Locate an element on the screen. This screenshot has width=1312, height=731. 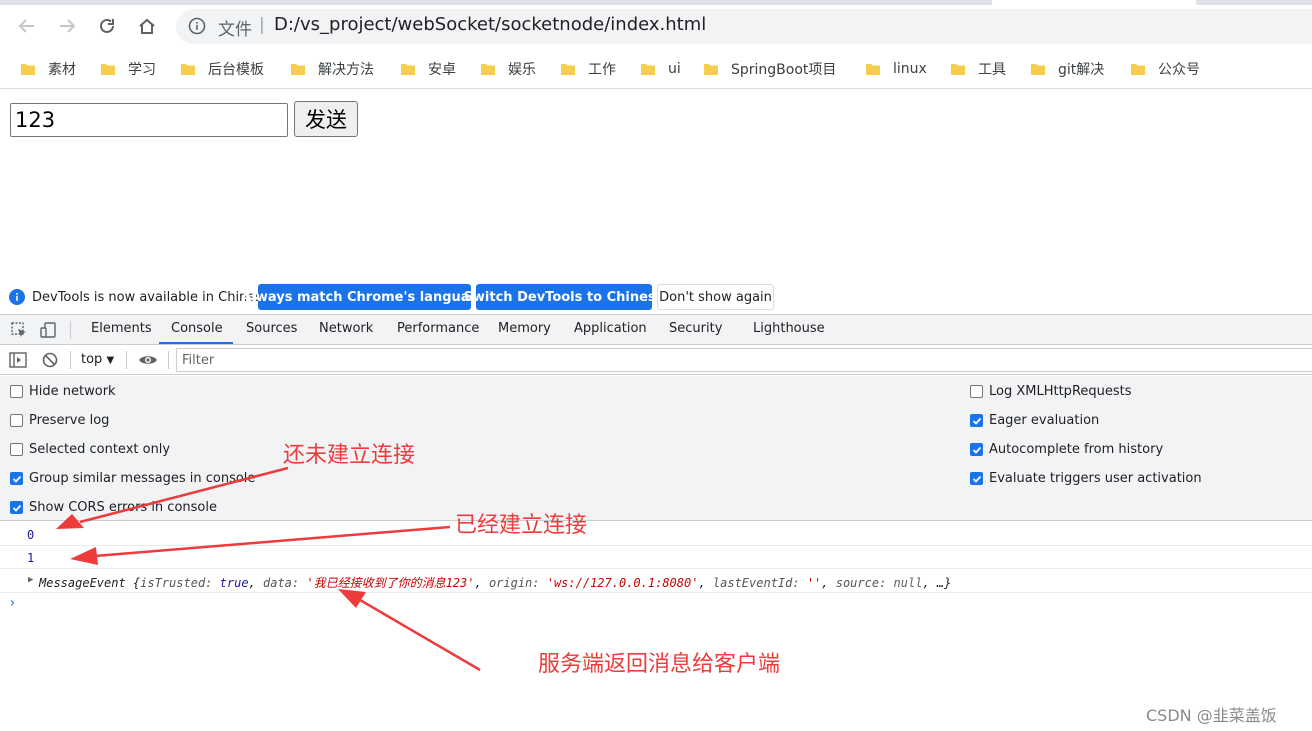
setting-group-similar: Group similar messages in console is located at coordinates (132, 478).